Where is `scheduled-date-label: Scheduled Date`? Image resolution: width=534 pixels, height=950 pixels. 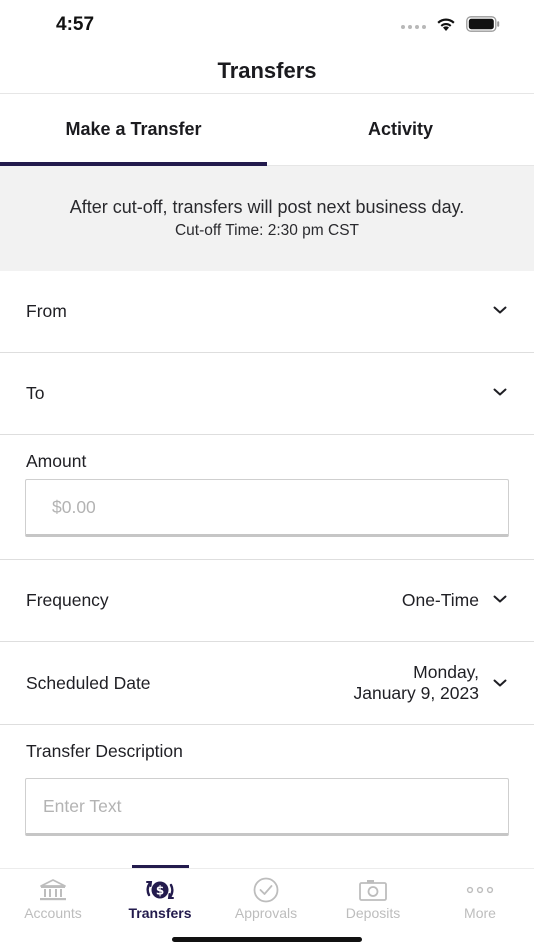 scheduled-date-label: Scheduled Date is located at coordinates (88, 683).